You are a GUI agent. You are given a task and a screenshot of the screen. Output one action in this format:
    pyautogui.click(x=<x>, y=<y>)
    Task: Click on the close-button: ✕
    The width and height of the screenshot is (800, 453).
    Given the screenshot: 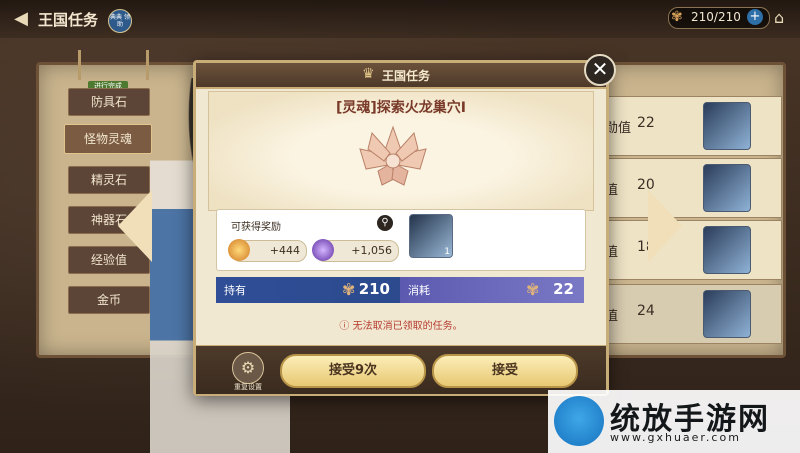 What is the action you would take?
    pyautogui.click(x=600, y=70)
    